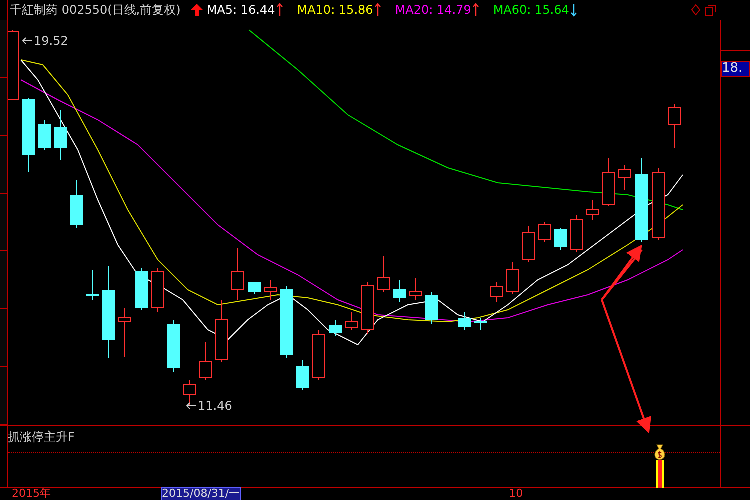 The image size is (750, 500). Describe the element at coordinates (31, 494) in the screenshot. I see `date-label: 2015年` at that location.